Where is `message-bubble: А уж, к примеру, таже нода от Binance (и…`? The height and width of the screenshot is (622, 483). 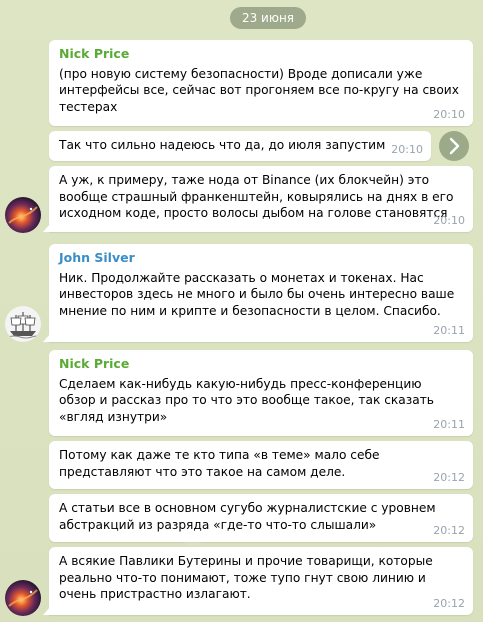
message-bubble: А уж, к примеру, таже нода от Binance (и… is located at coordinates (258, 199).